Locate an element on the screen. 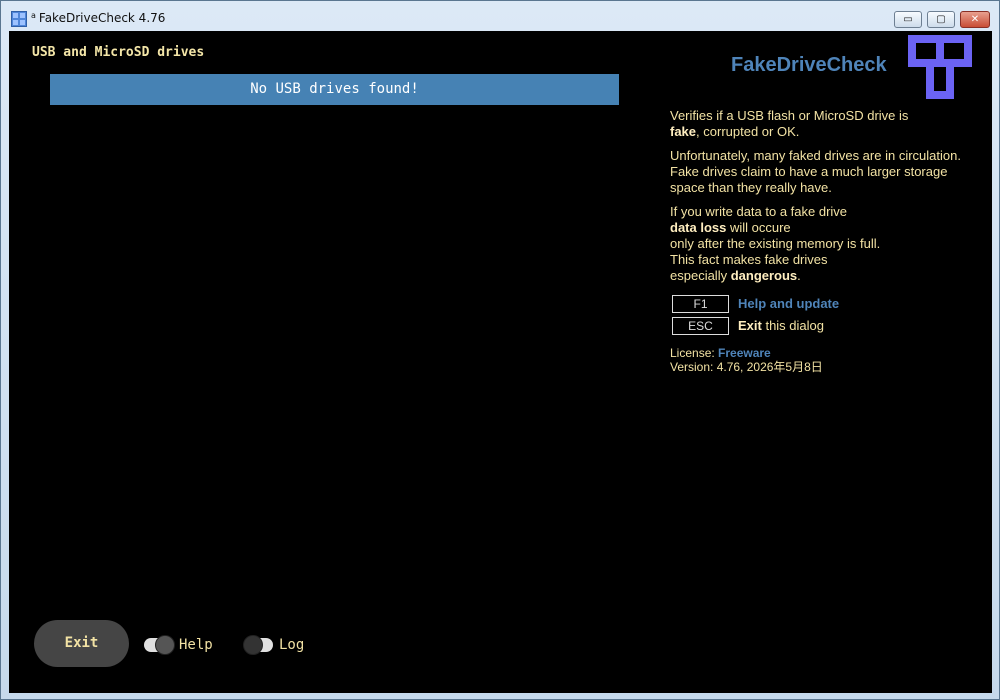  f1-key: F1 is located at coordinates (700, 303).